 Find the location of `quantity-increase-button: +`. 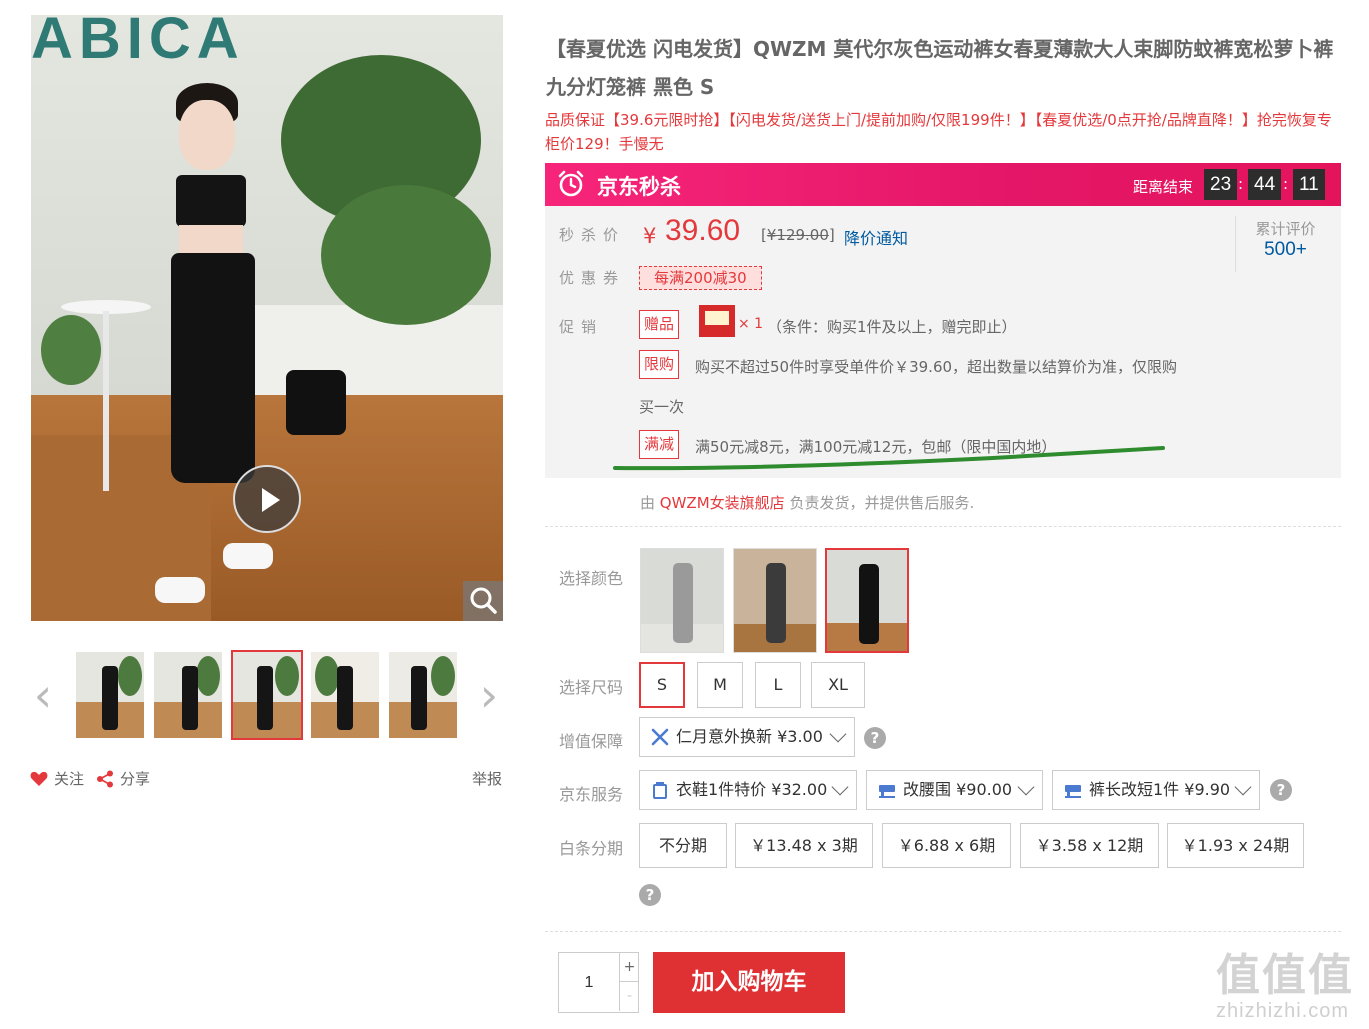

quantity-increase-button: + is located at coordinates (629, 967).